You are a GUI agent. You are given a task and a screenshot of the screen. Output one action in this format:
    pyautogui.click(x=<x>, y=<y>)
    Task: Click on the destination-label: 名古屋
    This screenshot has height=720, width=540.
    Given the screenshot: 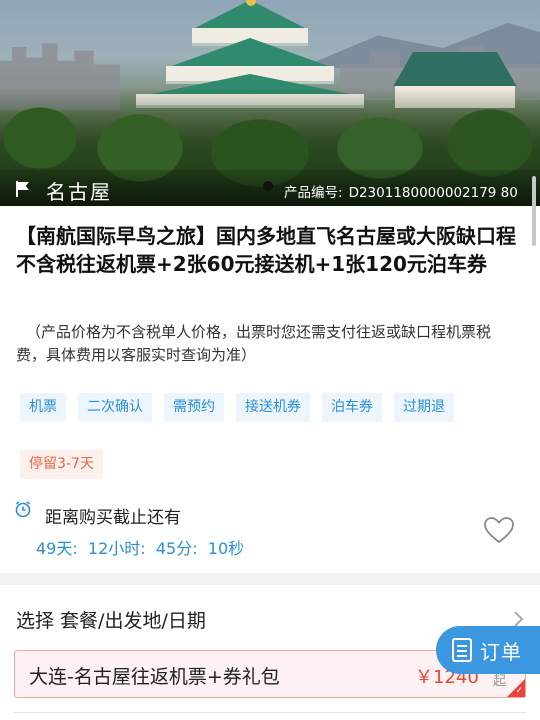 What is the action you would take?
    pyautogui.click(x=79, y=192)
    